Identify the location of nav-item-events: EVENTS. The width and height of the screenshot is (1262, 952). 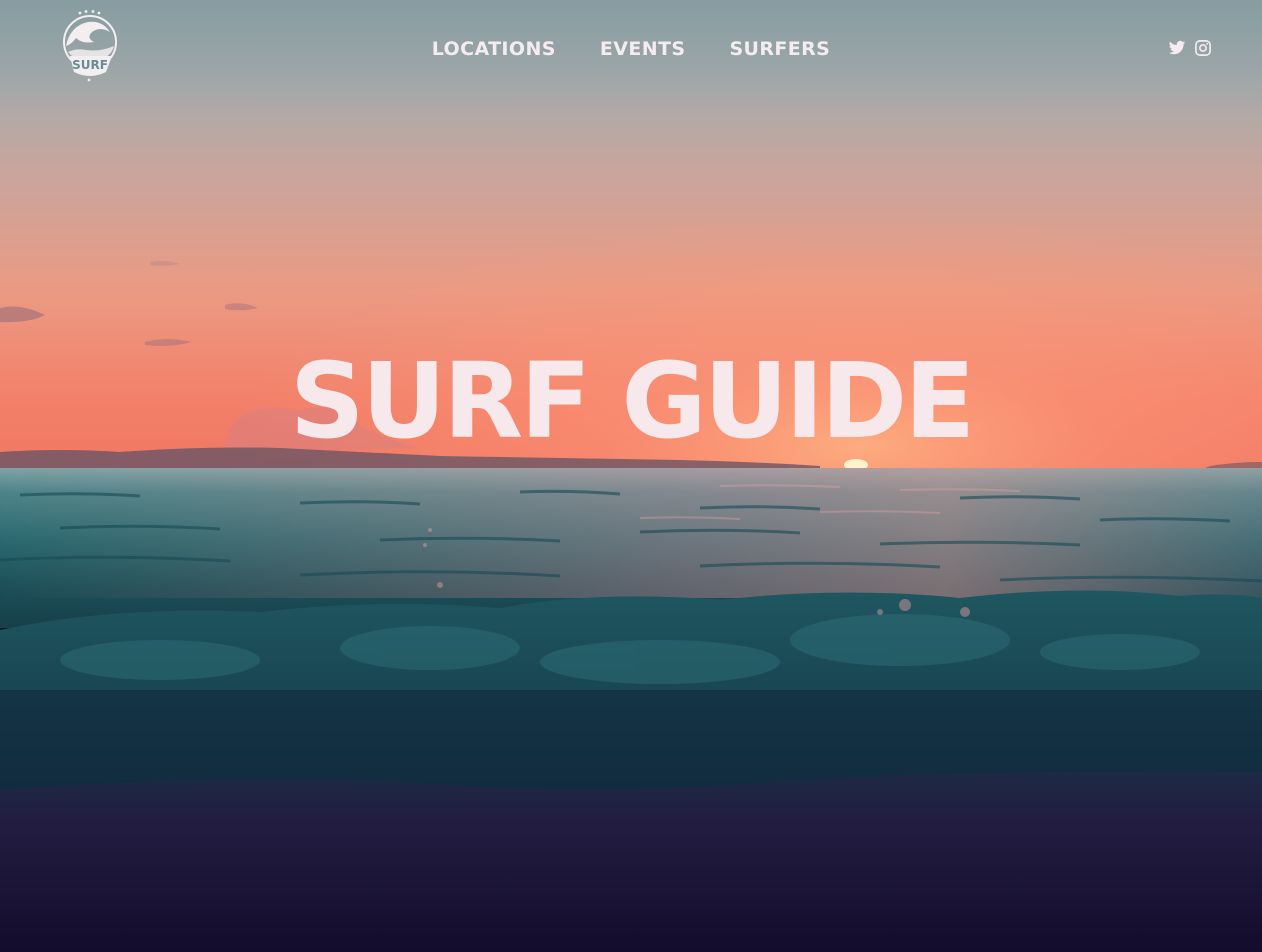
(643, 49).